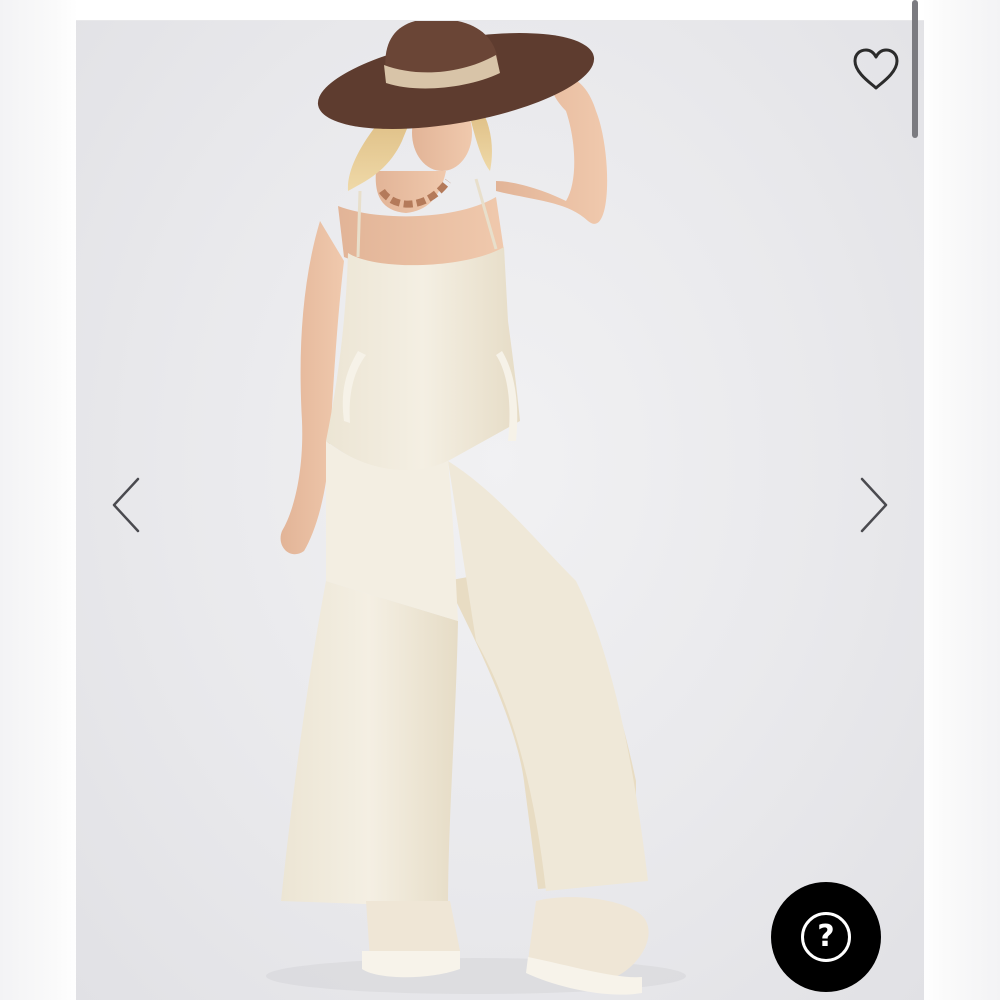 The image size is (1000, 1000). I want to click on help-label: ?, so click(826, 936).